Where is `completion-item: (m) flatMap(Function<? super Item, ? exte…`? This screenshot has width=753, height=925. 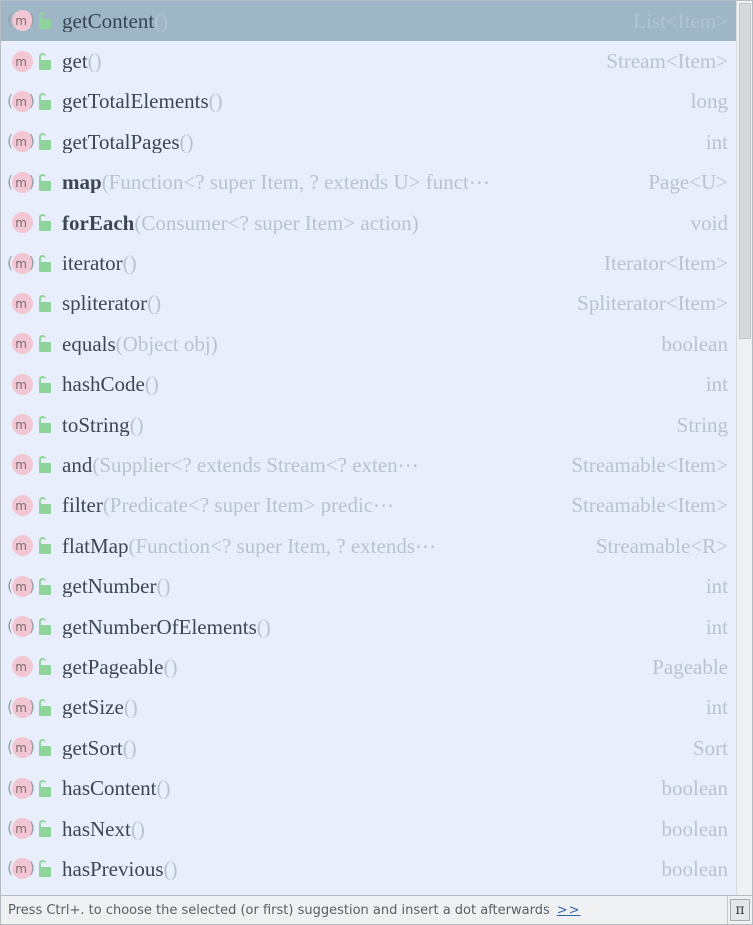 completion-item: (m) flatMap(Function<? super Item, ? exte… is located at coordinates (368, 546).